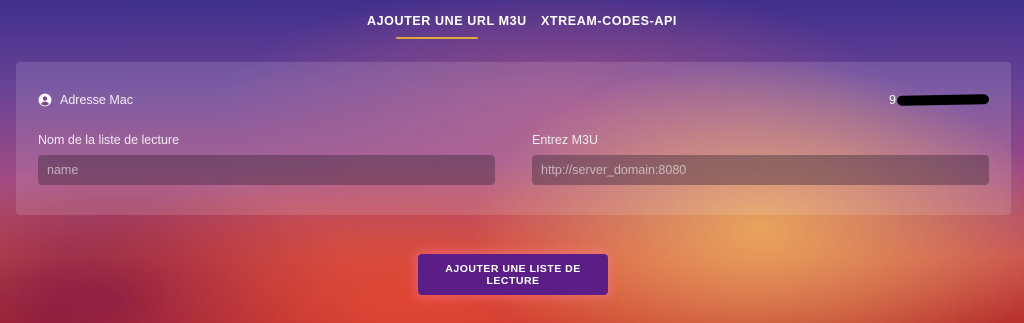 The image size is (1024, 323). I want to click on m3u-url-label: Entrez M3U, so click(565, 140).